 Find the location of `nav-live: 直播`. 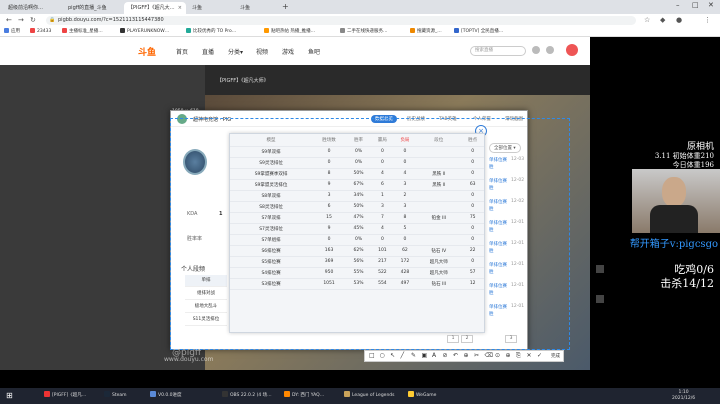

nav-live: 直播 is located at coordinates (208, 51).